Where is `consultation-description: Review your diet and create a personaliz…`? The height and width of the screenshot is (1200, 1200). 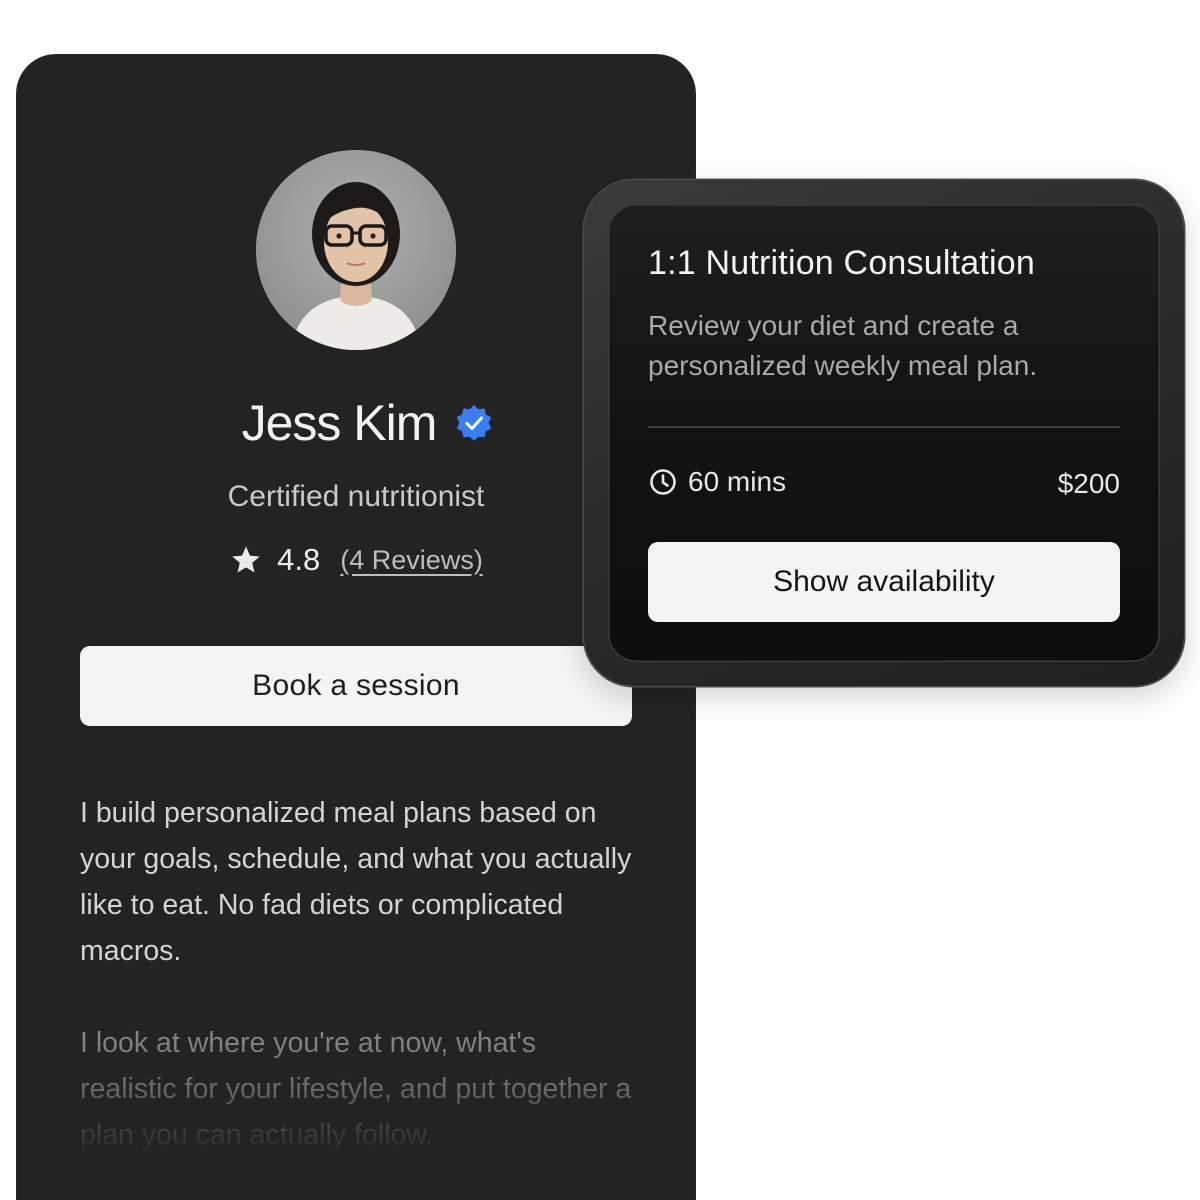
consultation-description: Review your diet and create a personaliz… is located at coordinates (843, 345).